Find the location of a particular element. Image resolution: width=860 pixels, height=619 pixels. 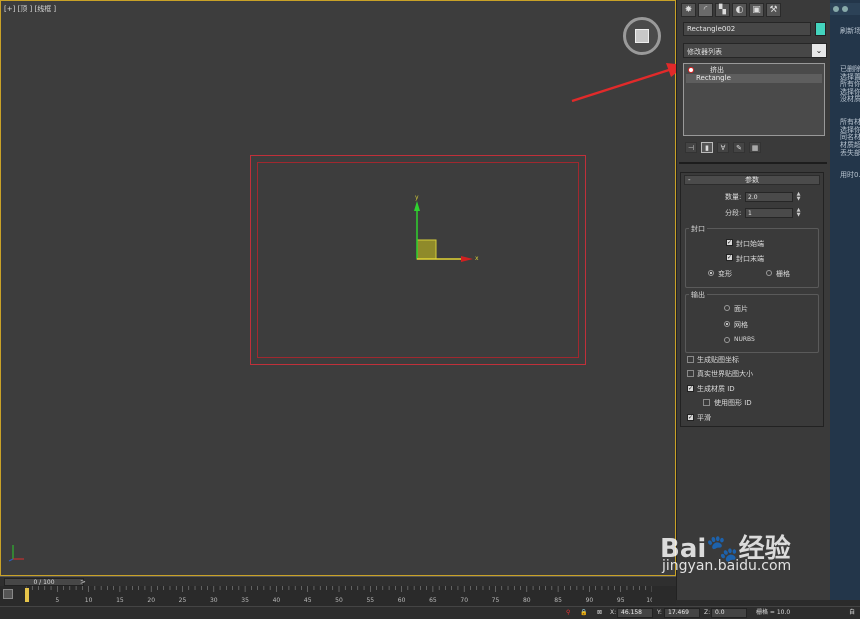

output-group: 输出 面片 网格 NURBS is located at coordinates (752, 321).